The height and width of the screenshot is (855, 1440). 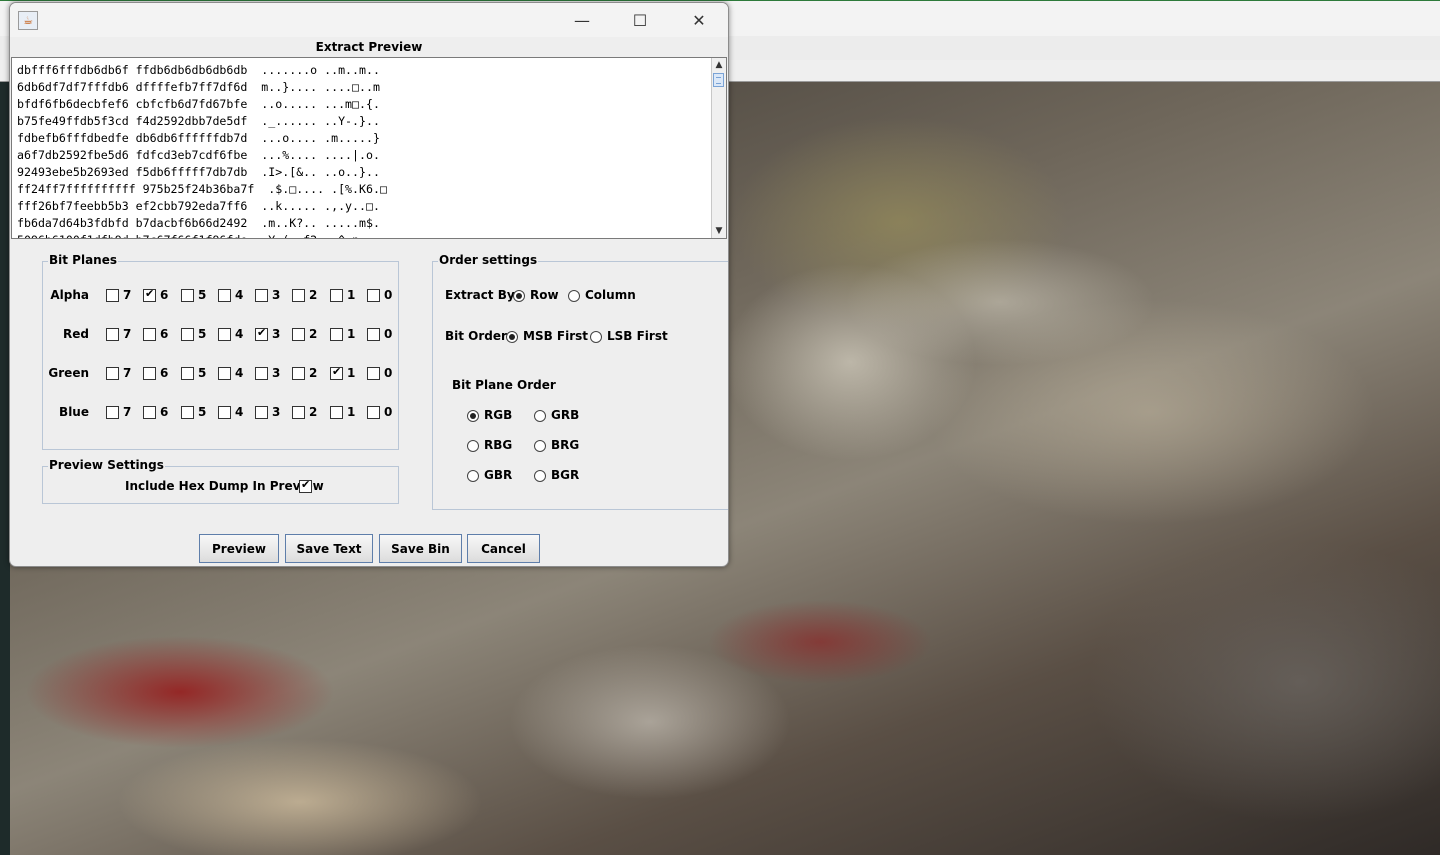 I want to click on save-bin-button: Save Bin, so click(x=420, y=548).